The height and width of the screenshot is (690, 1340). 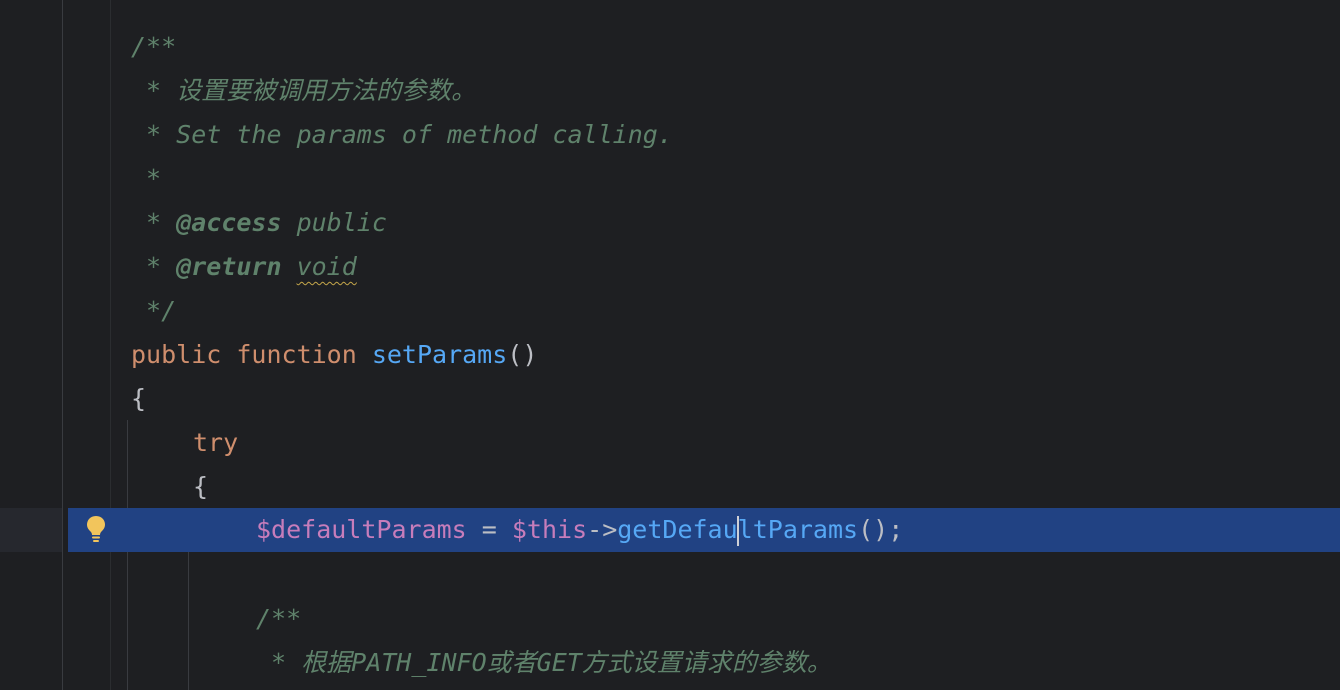 I want to click on code-line-4: *, so click(x=146, y=179).